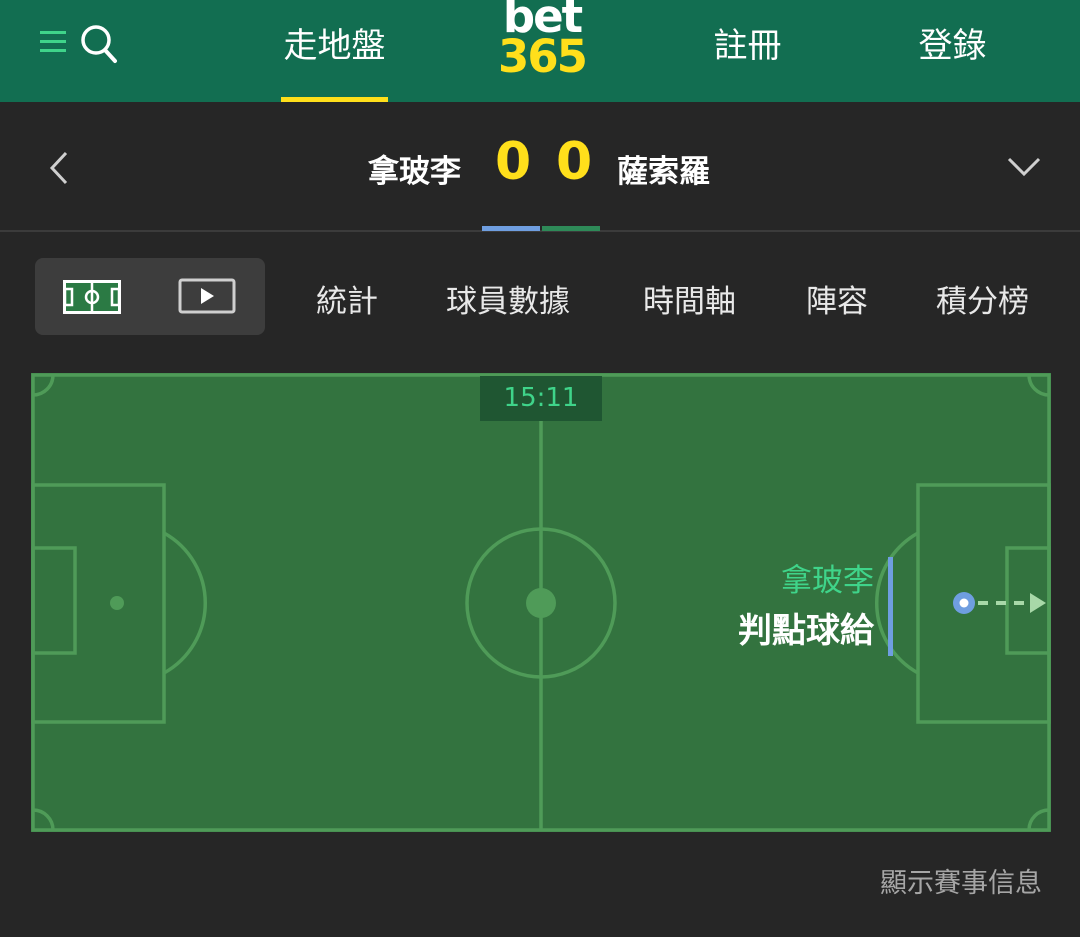 This screenshot has height=937, width=1080. What do you see at coordinates (92, 297) in the screenshot?
I see `pitch-view-icon` at bounding box center [92, 297].